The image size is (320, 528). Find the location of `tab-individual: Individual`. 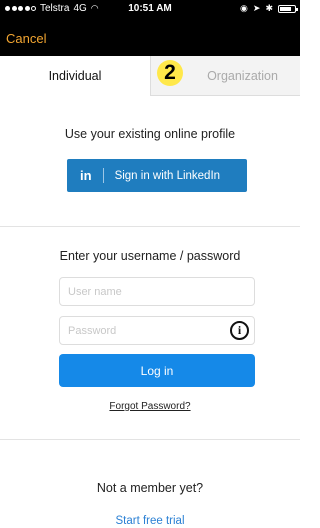

tab-individual: Individual is located at coordinates (75, 76).